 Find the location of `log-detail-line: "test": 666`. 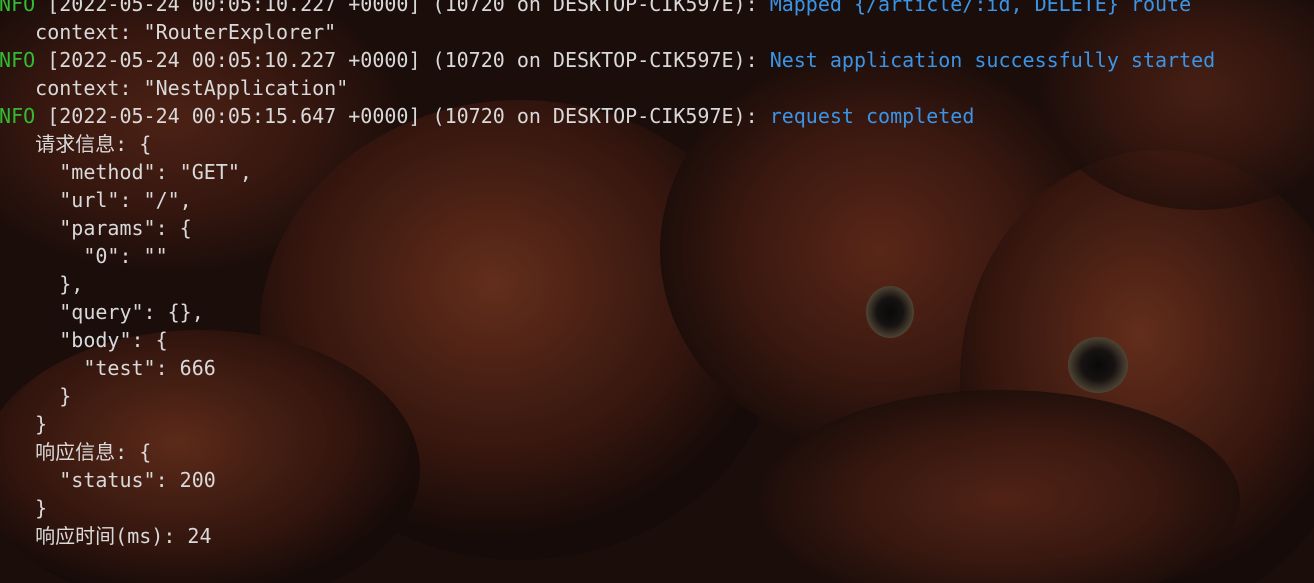

log-detail-line: "test": 666 is located at coordinates (108, 368).